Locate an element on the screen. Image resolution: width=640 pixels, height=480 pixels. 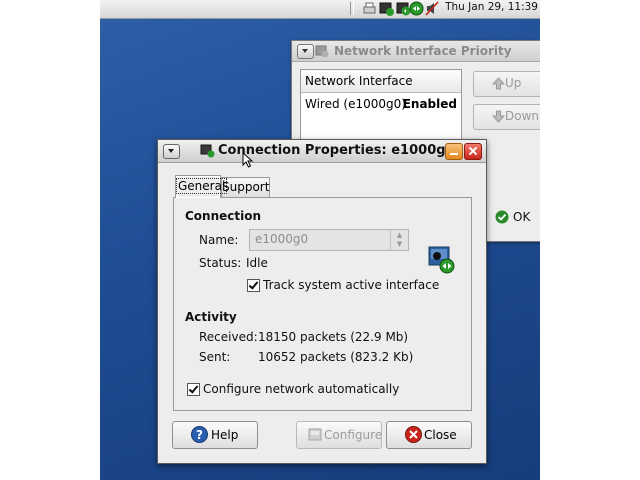
minimize-button is located at coordinates (454, 151).